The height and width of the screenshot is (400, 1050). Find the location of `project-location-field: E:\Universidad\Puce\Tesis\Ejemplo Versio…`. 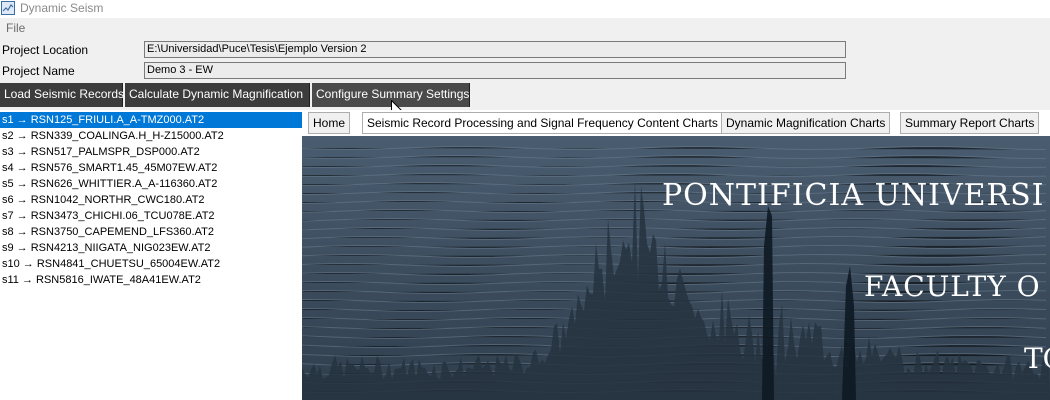

project-location-field: E:\Universidad\Puce\Tesis\Ejemplo Versio… is located at coordinates (495, 49).